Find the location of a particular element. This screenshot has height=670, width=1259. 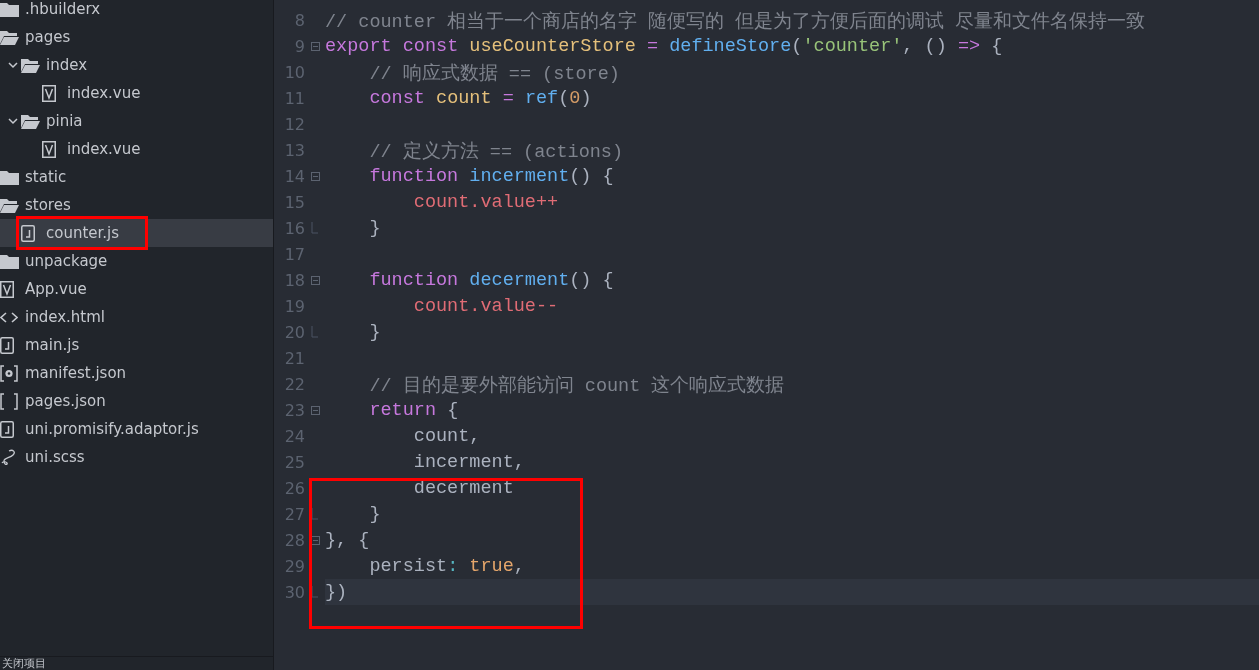

tree-item: counter.js is located at coordinates (136, 233).